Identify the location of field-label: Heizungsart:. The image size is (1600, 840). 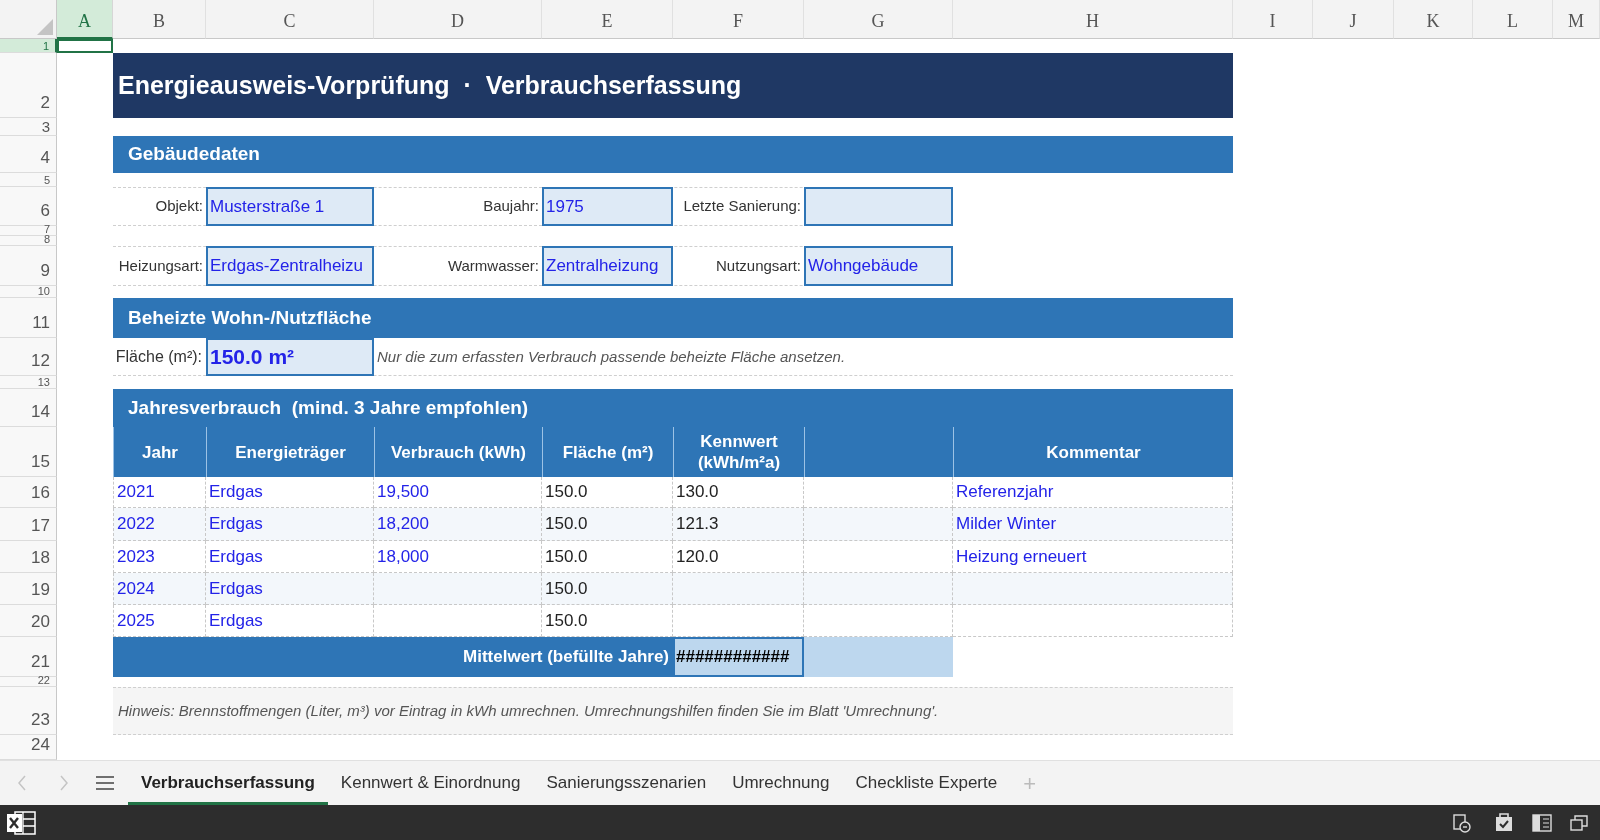
(160, 265).